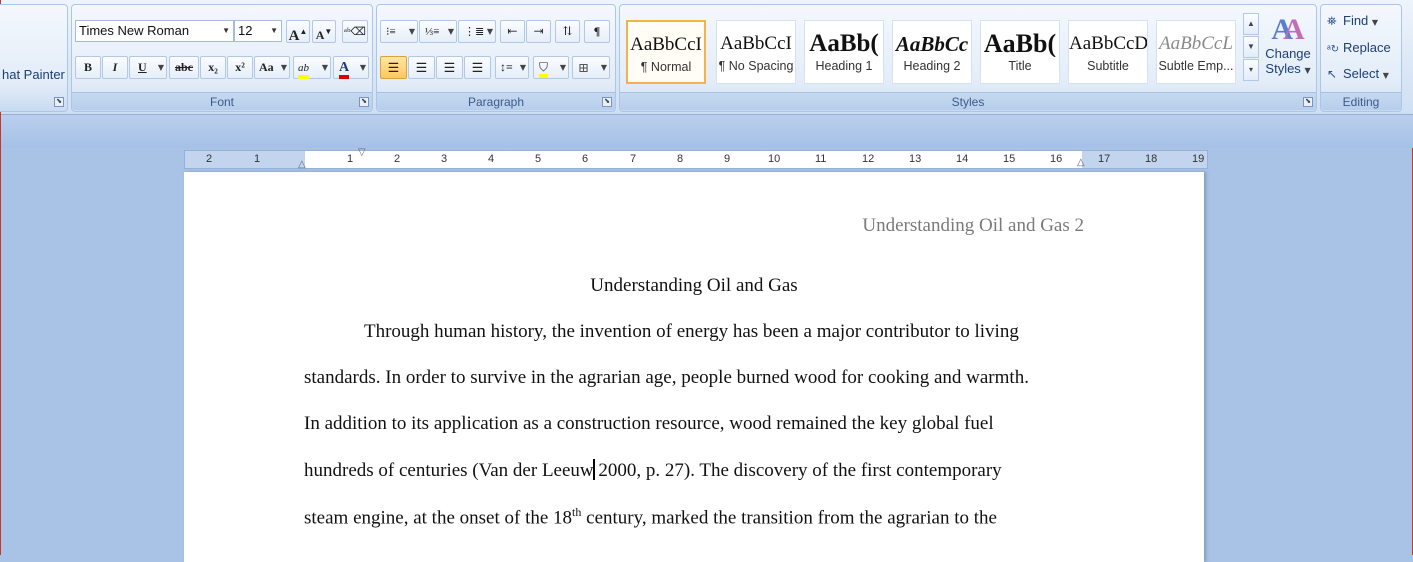 This screenshot has width=1413, height=562. Describe the element at coordinates (756, 66) in the screenshot. I see `style-name: ¶ No Spacing` at that location.